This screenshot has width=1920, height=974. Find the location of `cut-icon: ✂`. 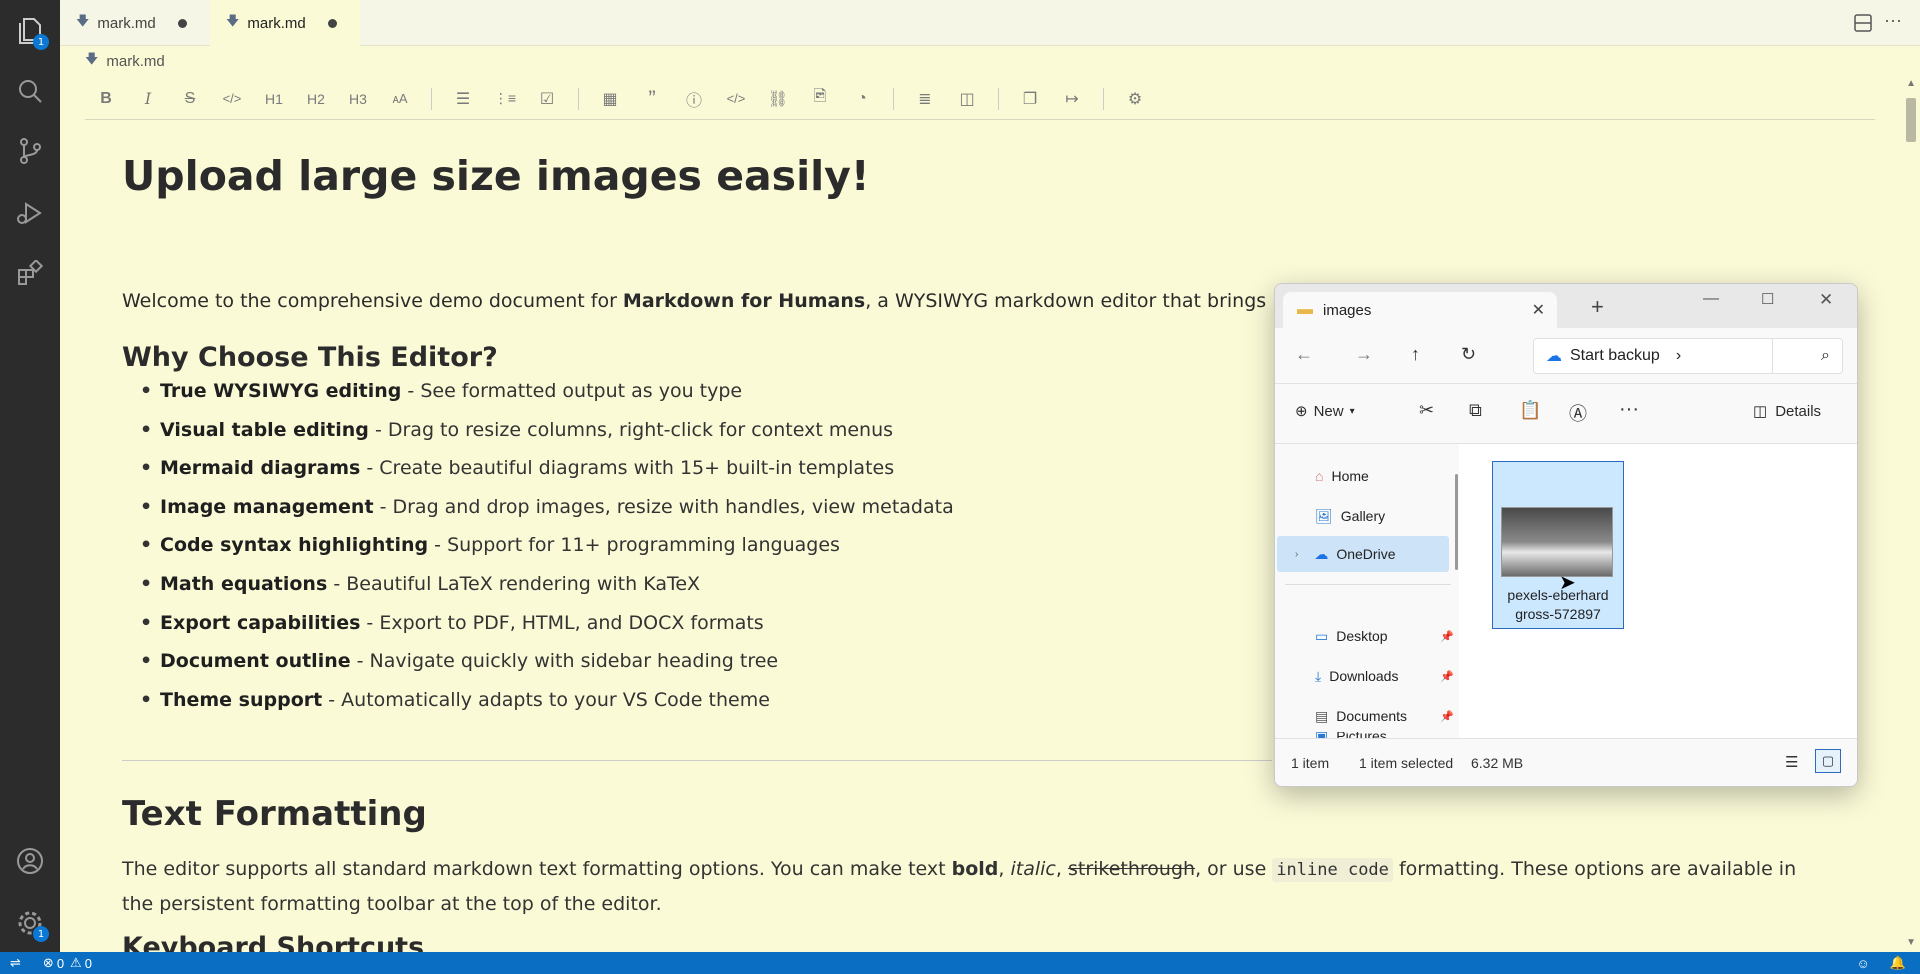

cut-icon: ✂ is located at coordinates (1426, 410).